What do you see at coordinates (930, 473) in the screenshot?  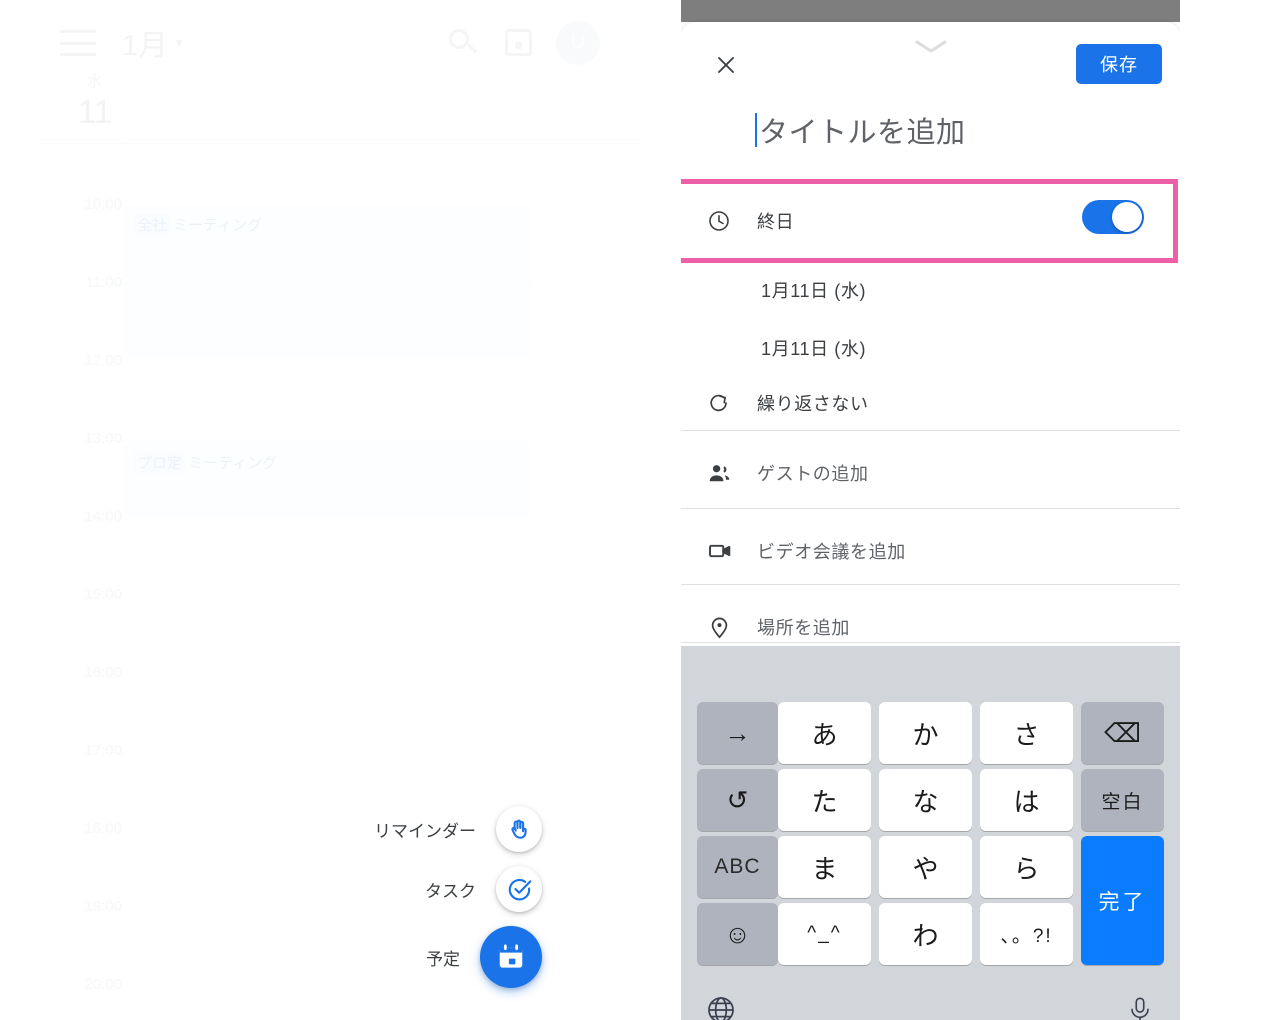 I see `guests-row: ゲストの追加` at bounding box center [930, 473].